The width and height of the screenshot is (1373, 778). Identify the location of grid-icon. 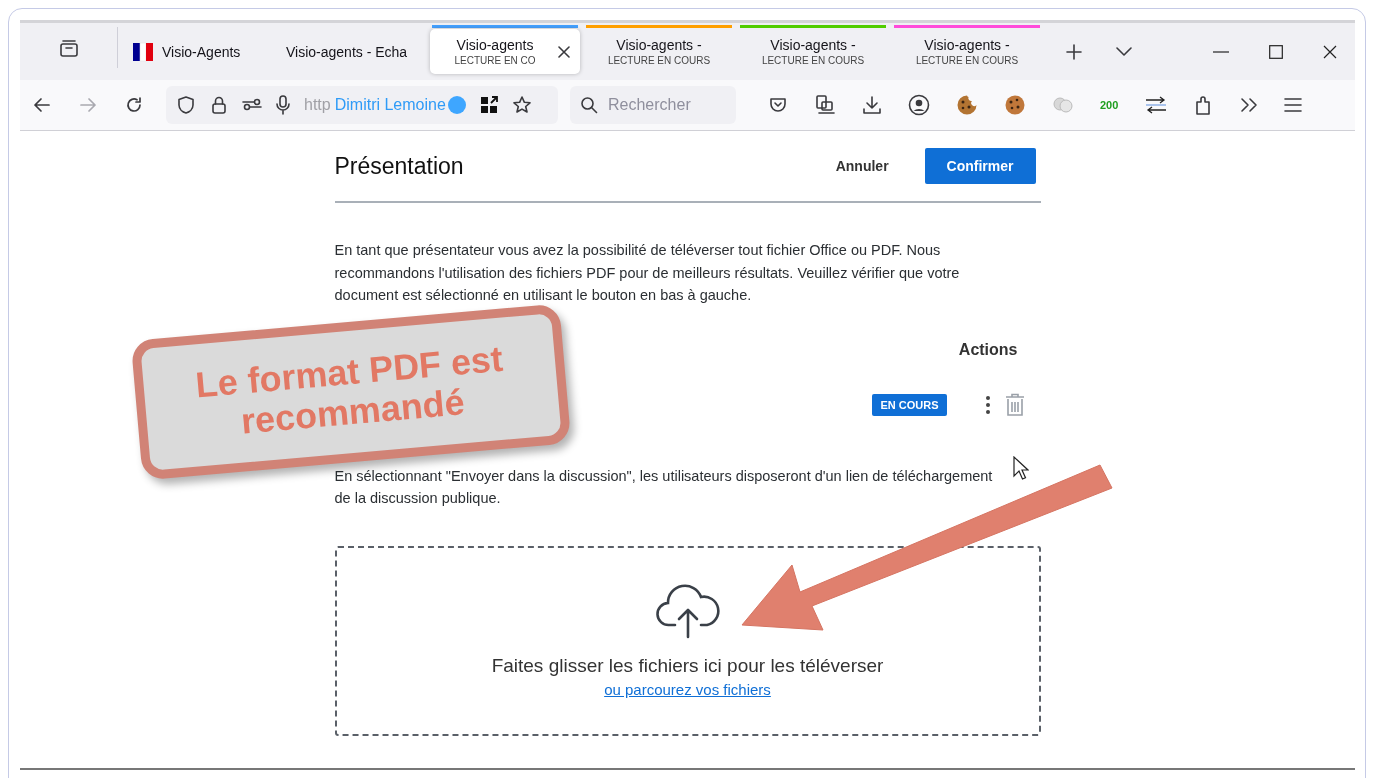
(488, 105).